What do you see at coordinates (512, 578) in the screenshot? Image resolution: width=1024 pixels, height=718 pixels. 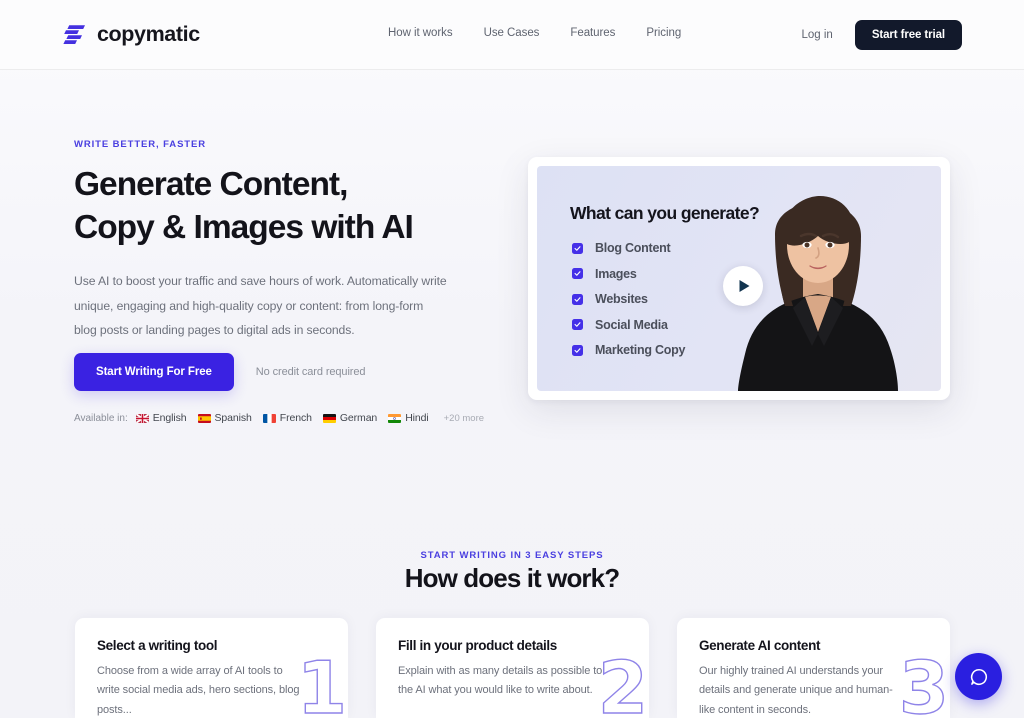 I see `how-it-works-title: How does it work?` at bounding box center [512, 578].